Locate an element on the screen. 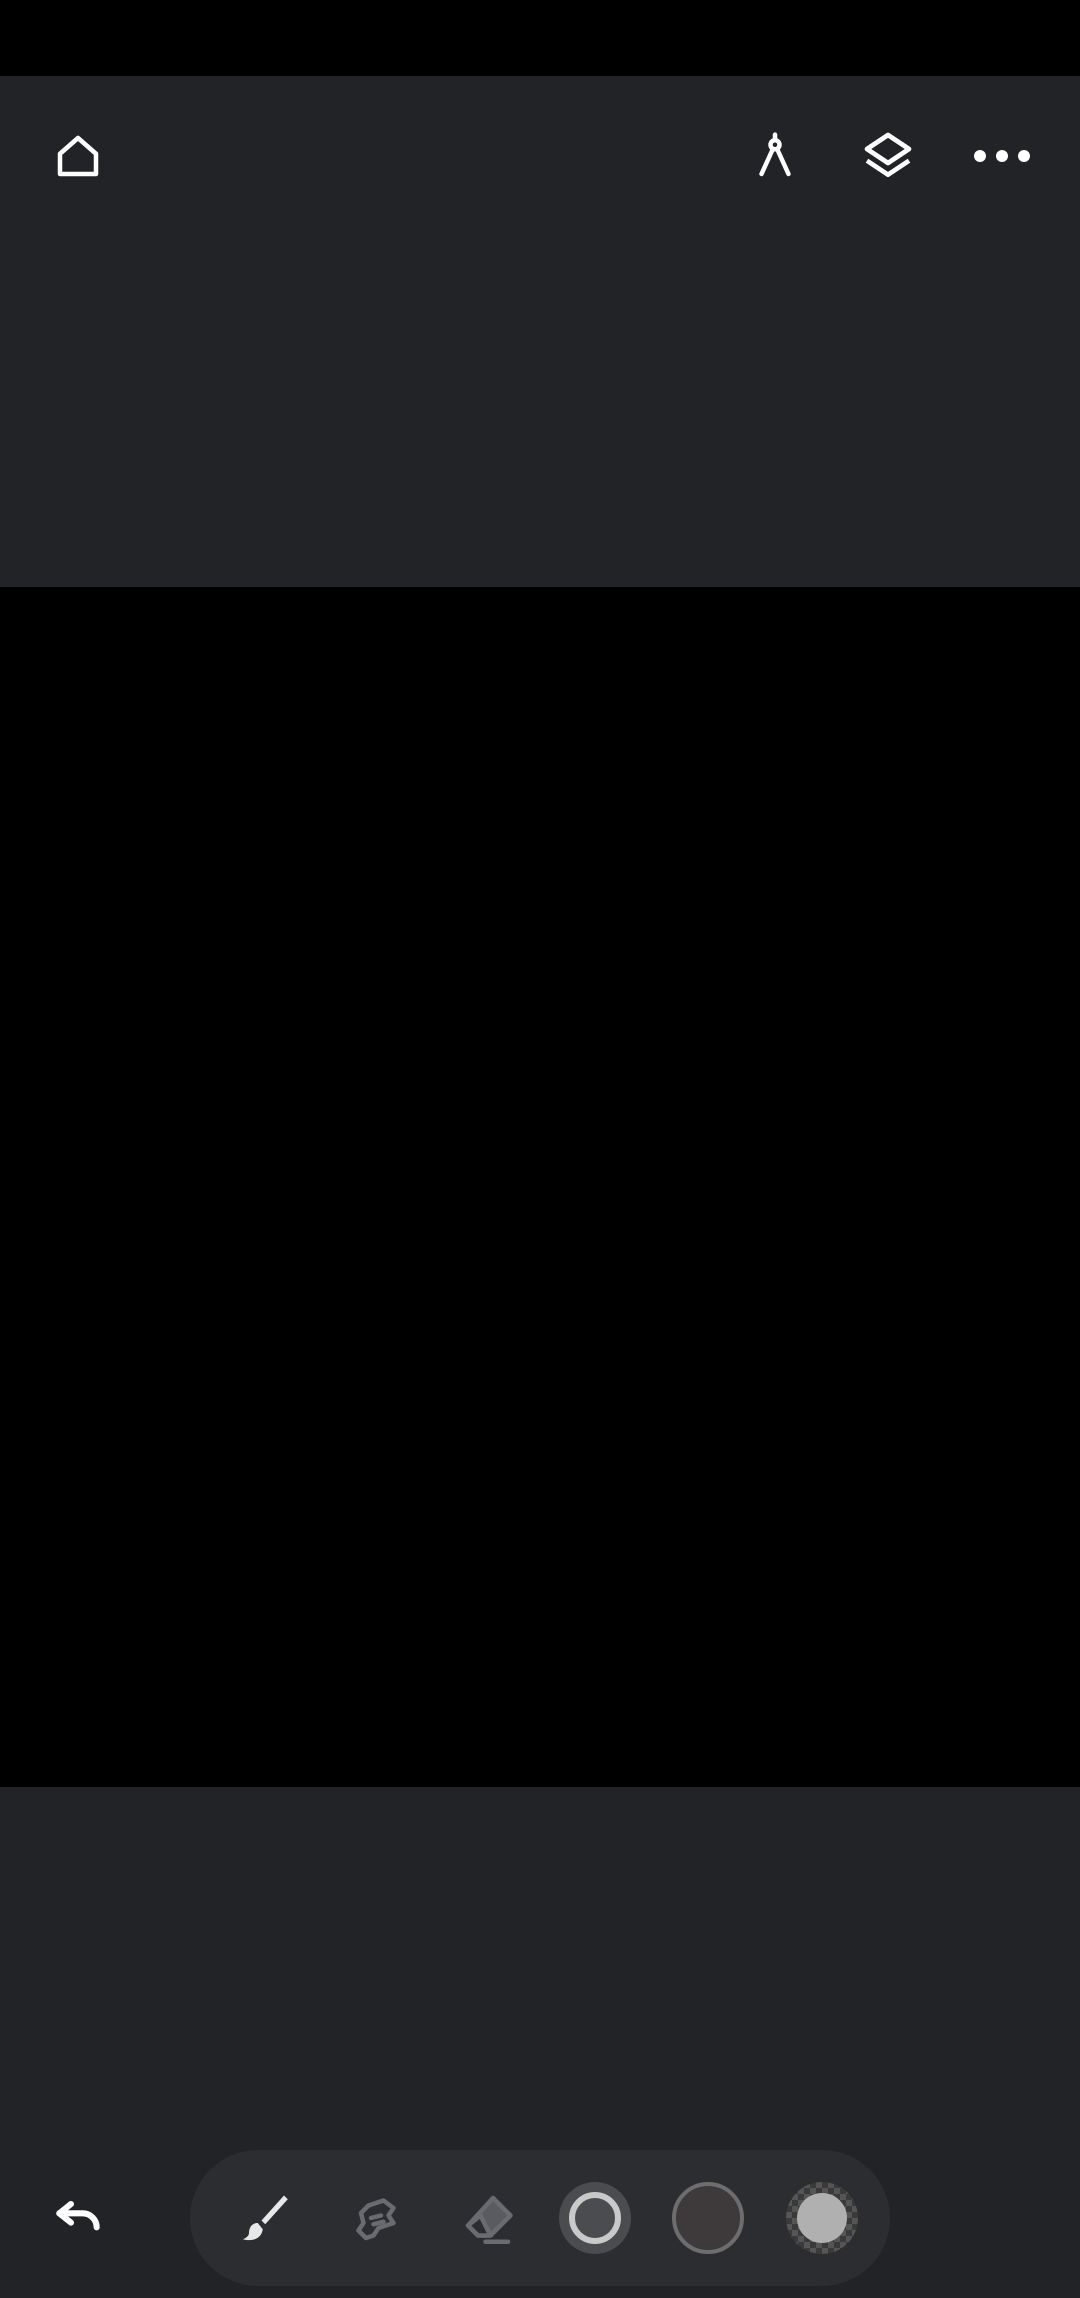 The image size is (1080, 2298). opacity-button is located at coordinates (822, 2218).